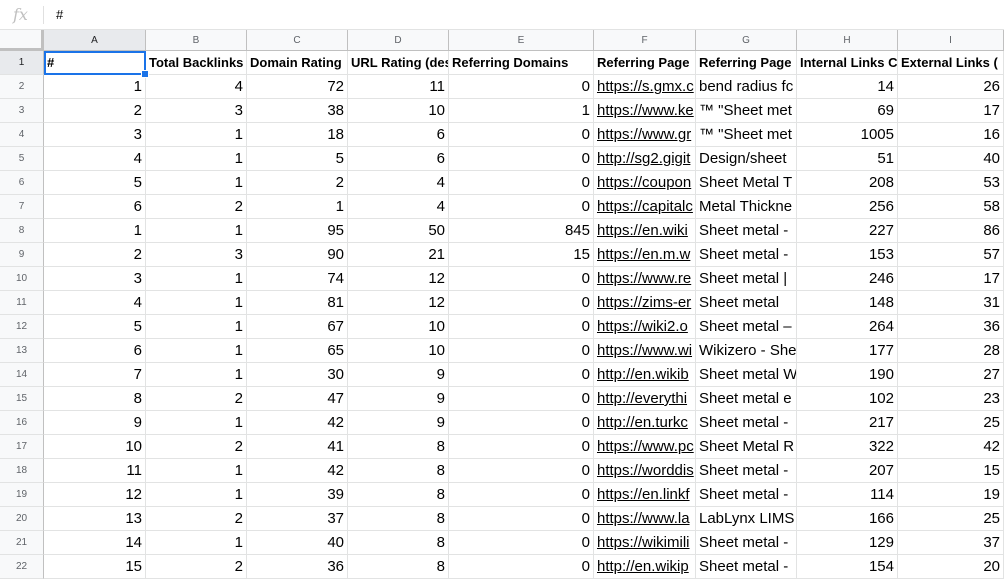 This screenshot has height=585, width=1004. I want to click on cell-d12: 10, so click(398, 327).